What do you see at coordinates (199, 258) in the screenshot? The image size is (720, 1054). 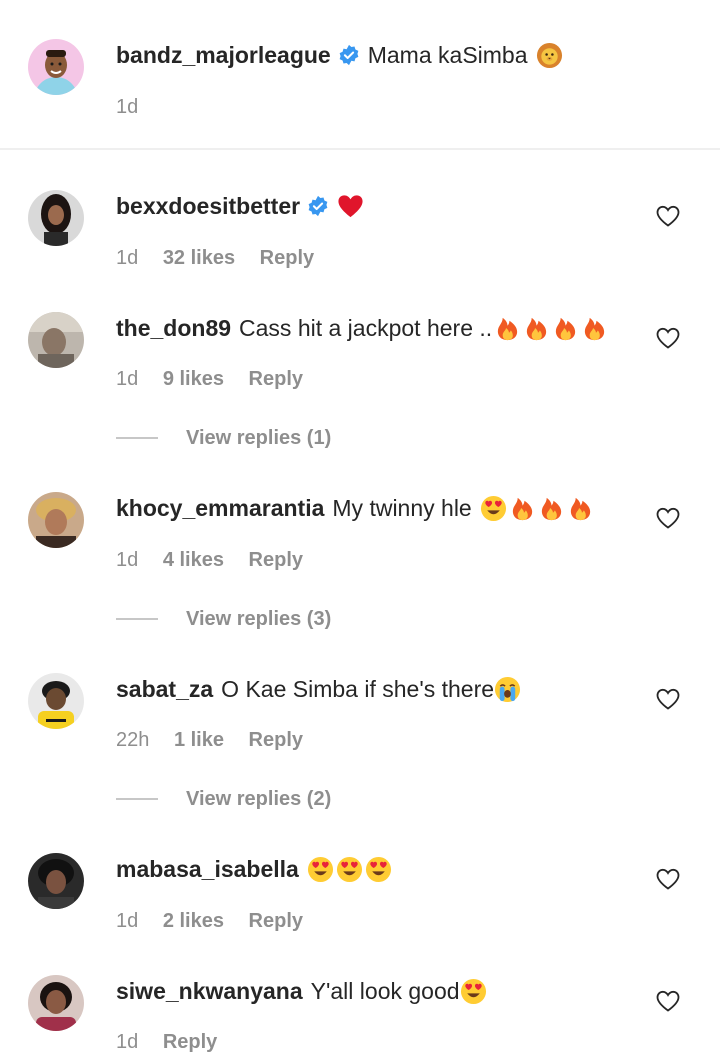 I see `likes-count: 32 likes` at bounding box center [199, 258].